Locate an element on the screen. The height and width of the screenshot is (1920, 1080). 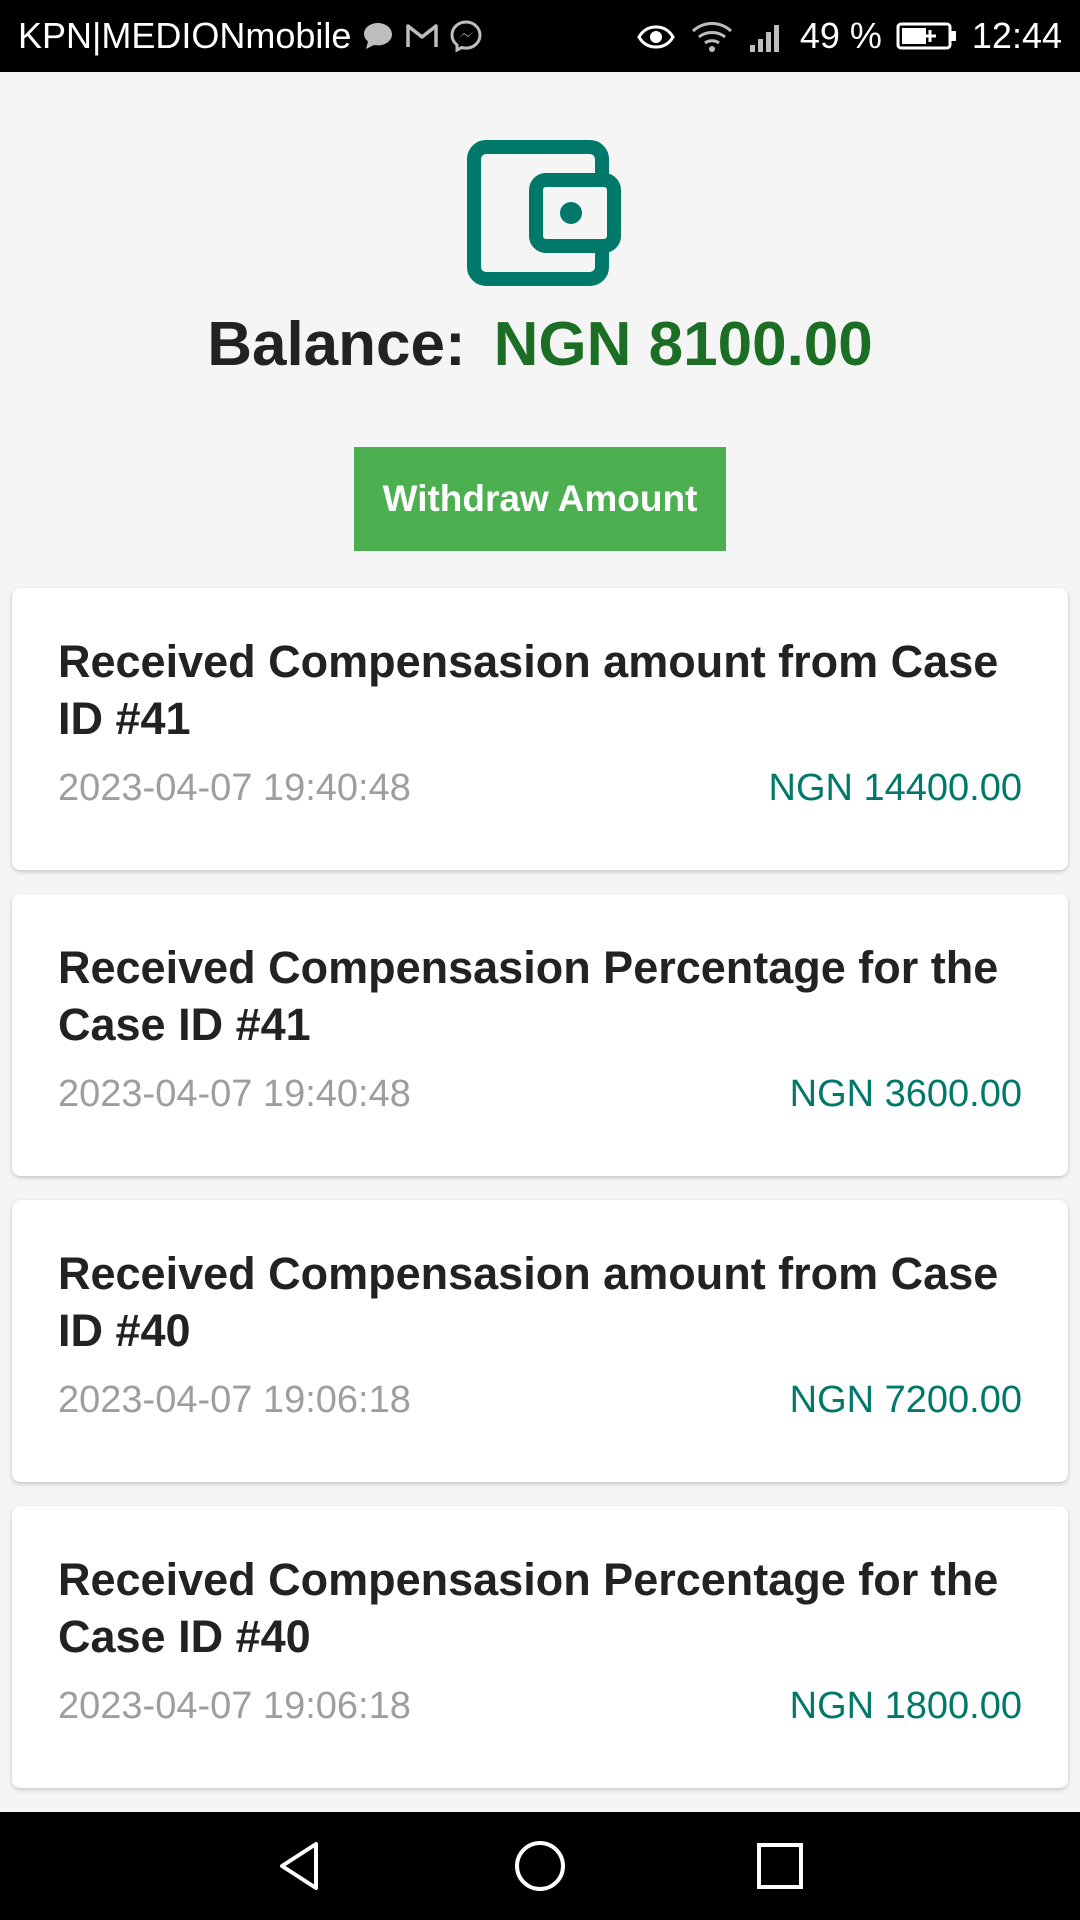
balance-value: NGN 8100.00 is located at coordinates (683, 344).